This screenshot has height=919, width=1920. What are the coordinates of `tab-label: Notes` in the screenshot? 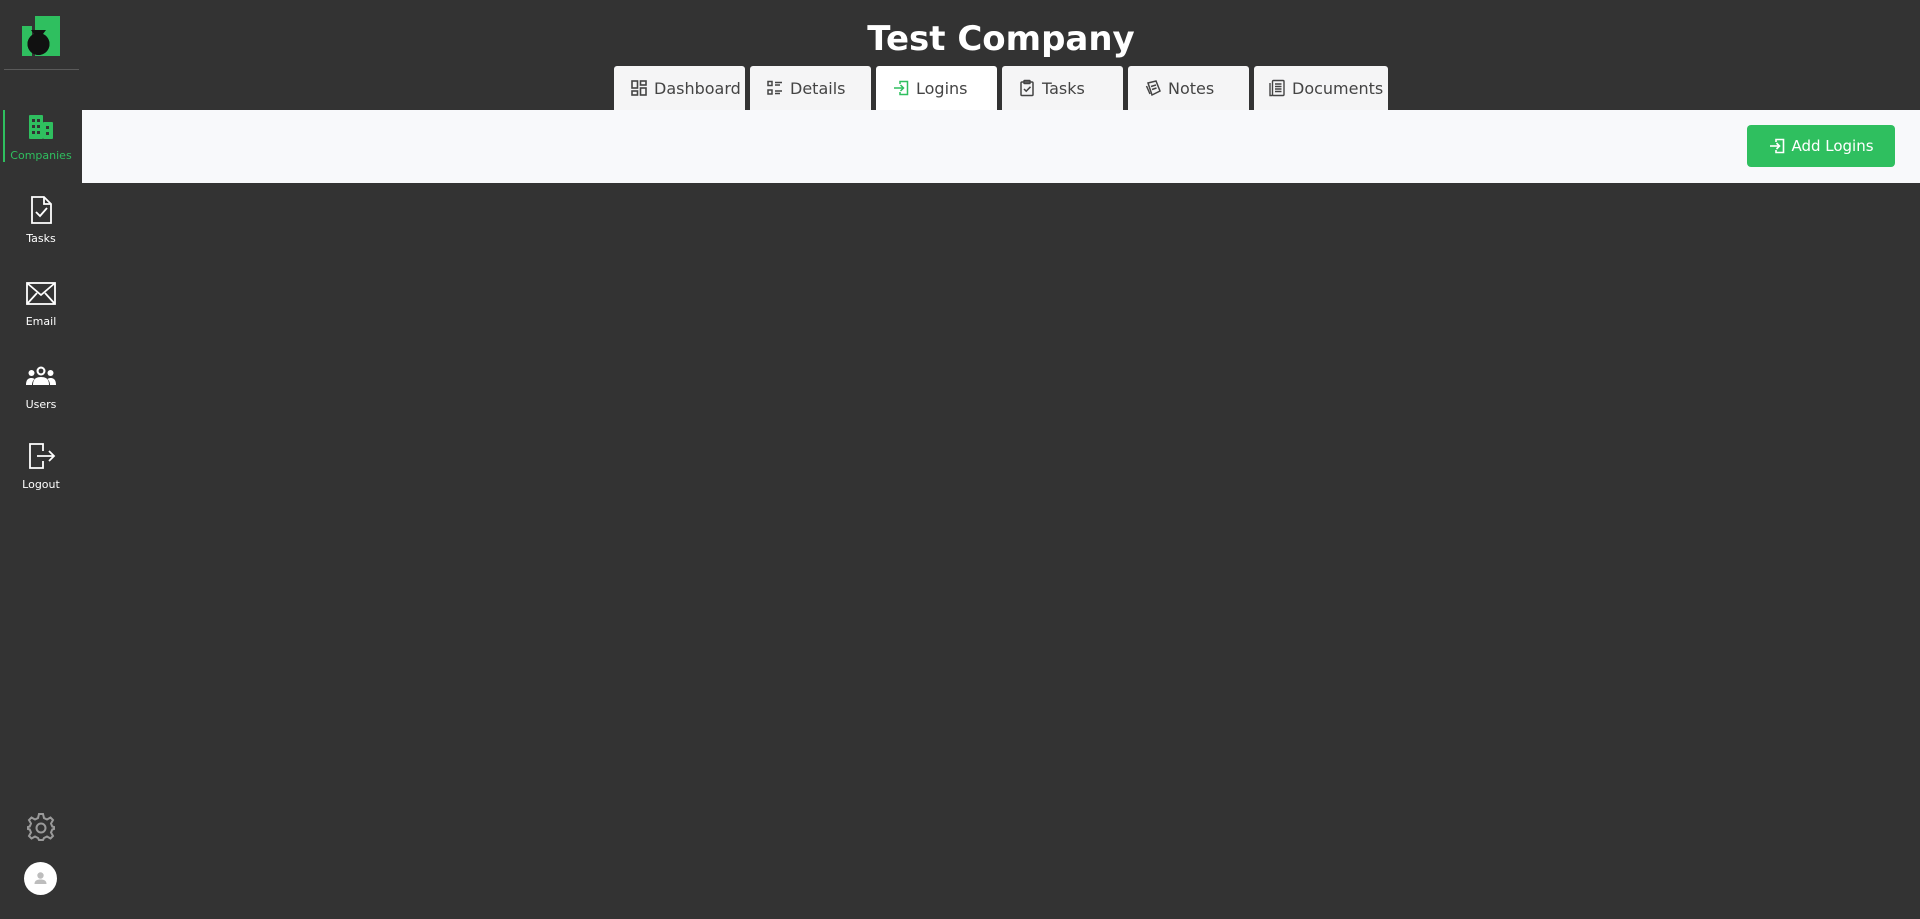 It's located at (1191, 88).